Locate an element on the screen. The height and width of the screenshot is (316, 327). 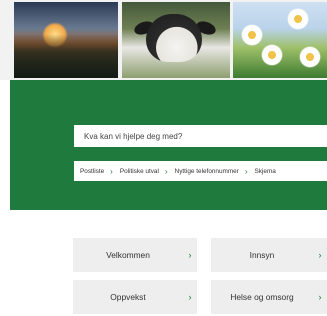
quick-link-nyttige-telefonnummer: Nyttige telefonnummer › is located at coordinates (215, 171).